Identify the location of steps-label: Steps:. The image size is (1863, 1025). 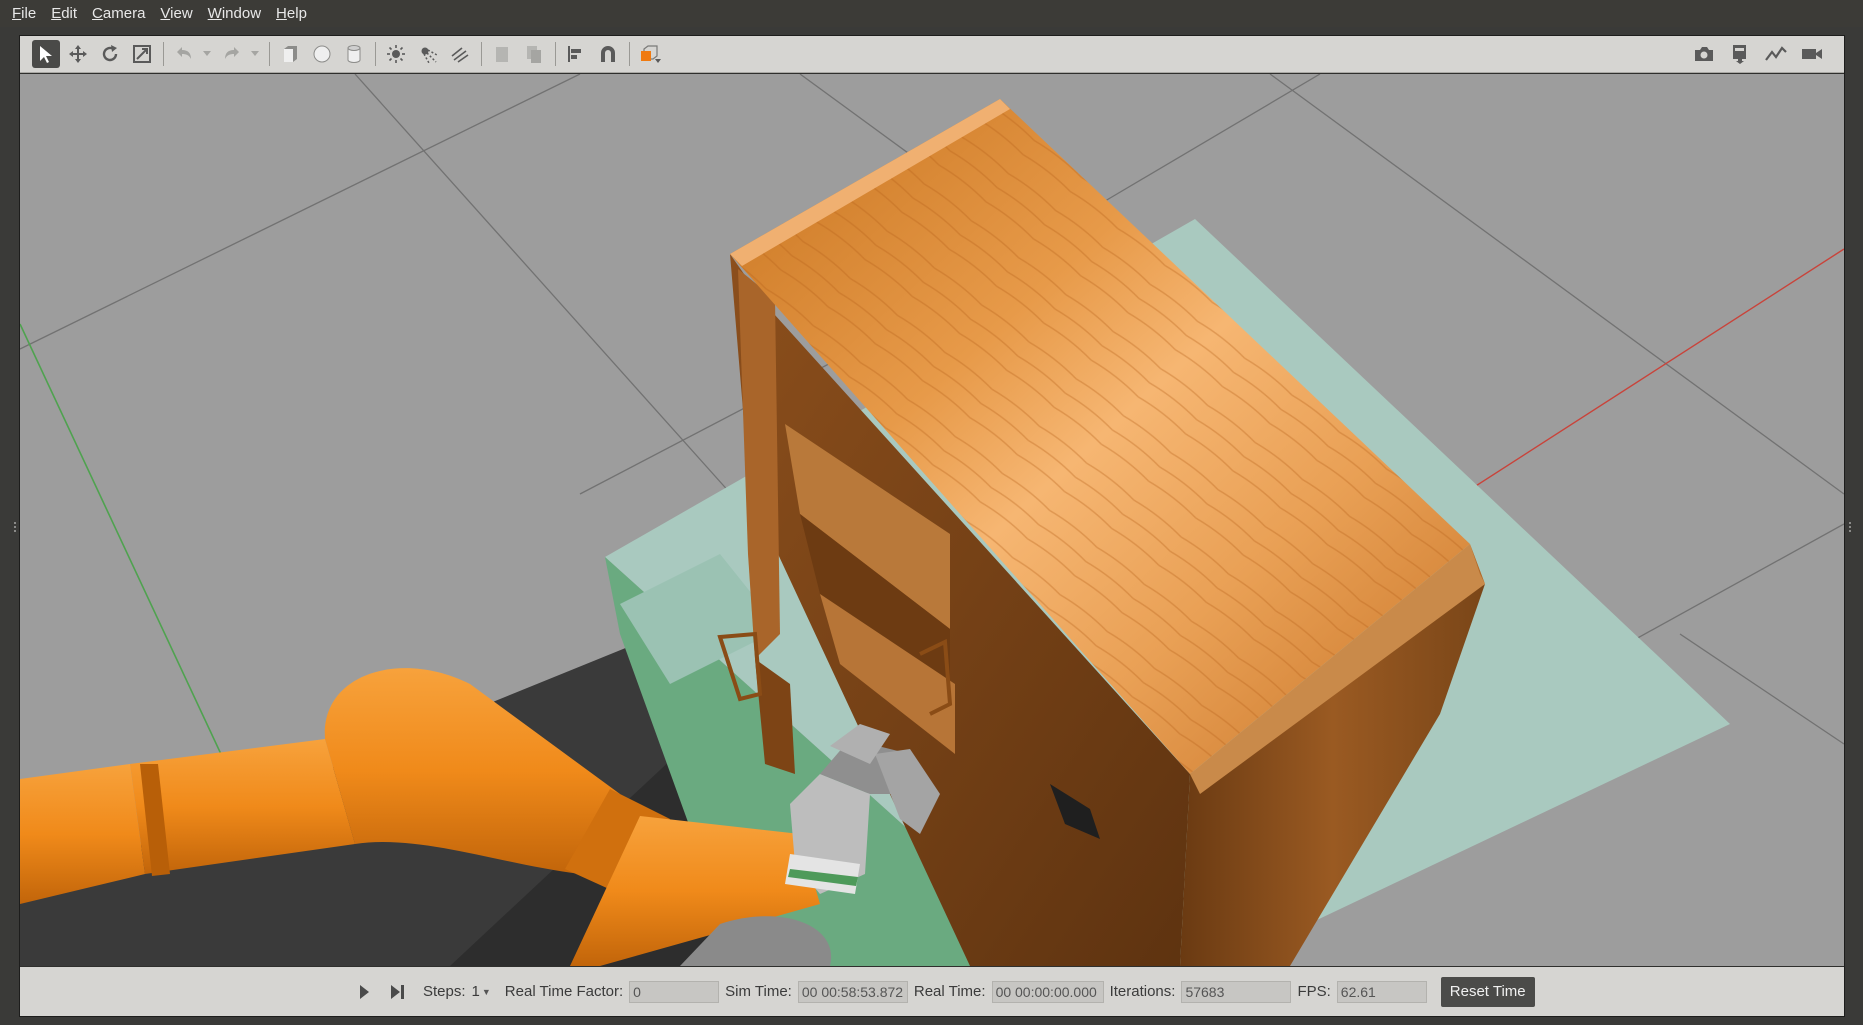
(444, 991).